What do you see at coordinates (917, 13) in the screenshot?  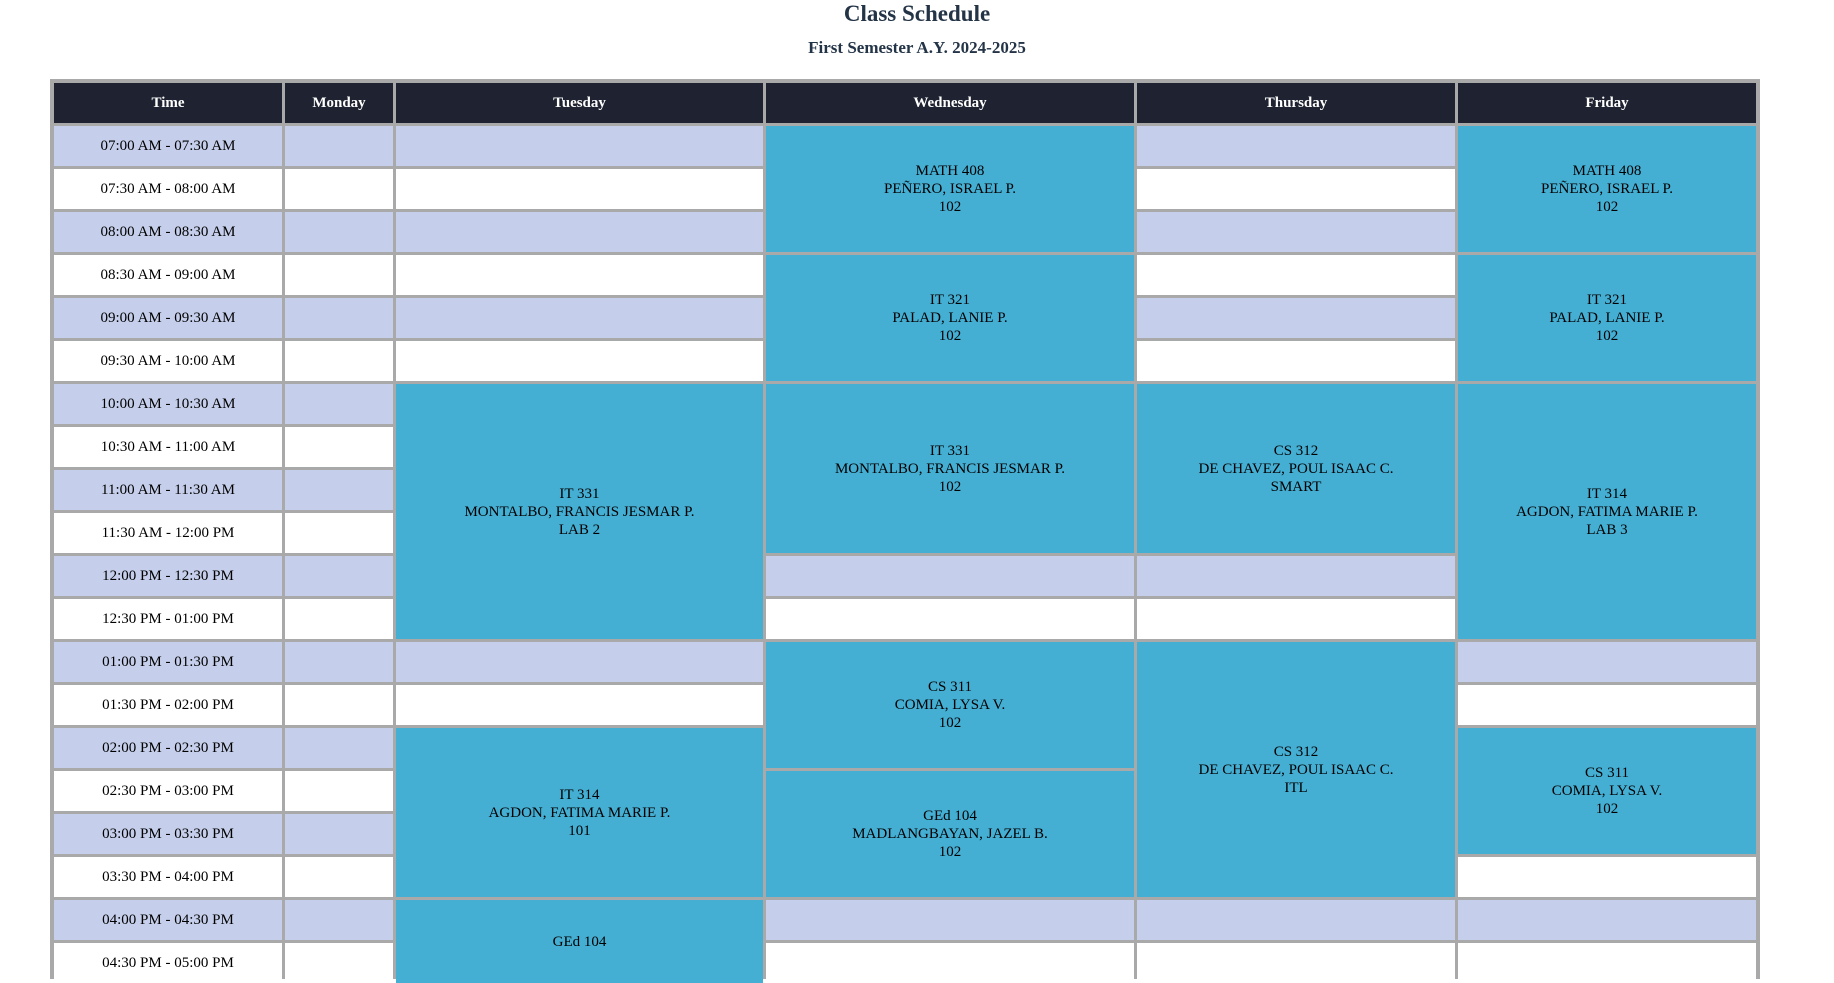 I see `page-title: Class Schedule` at bounding box center [917, 13].